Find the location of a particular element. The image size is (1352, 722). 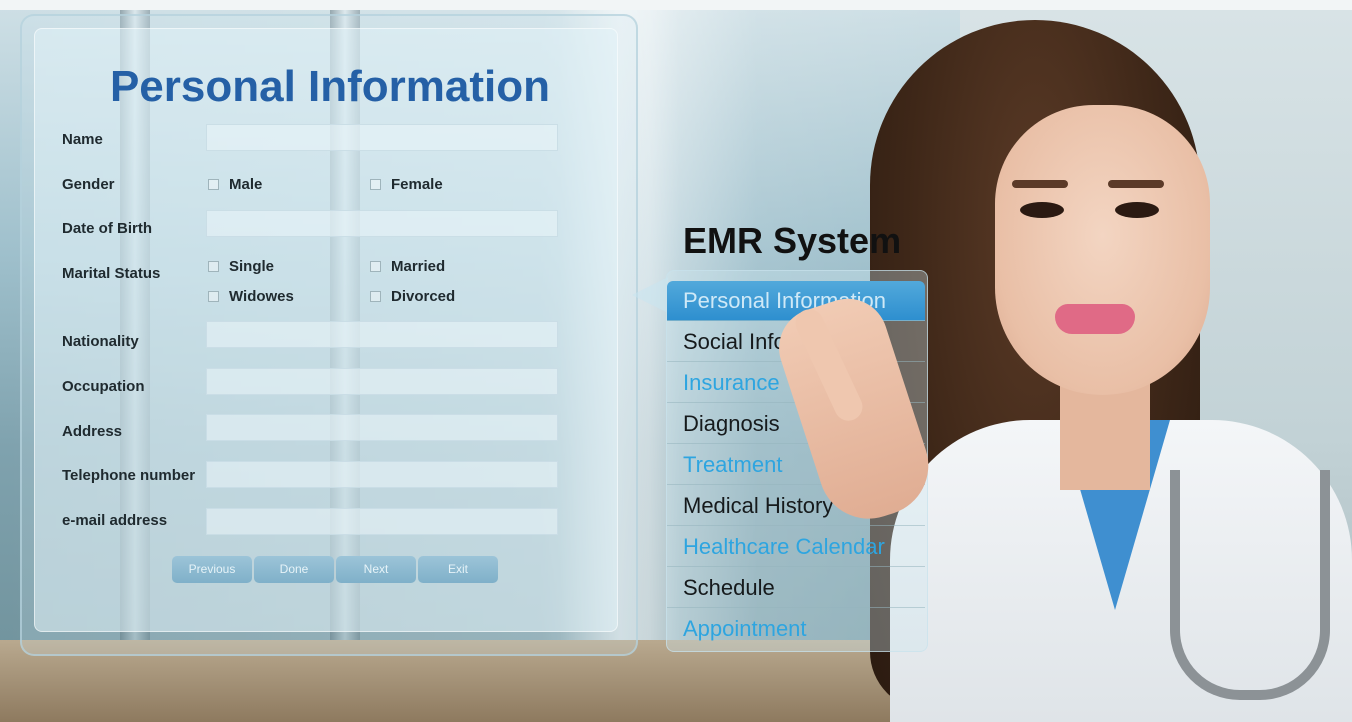

marital-single-option: Single is located at coordinates (241, 266).